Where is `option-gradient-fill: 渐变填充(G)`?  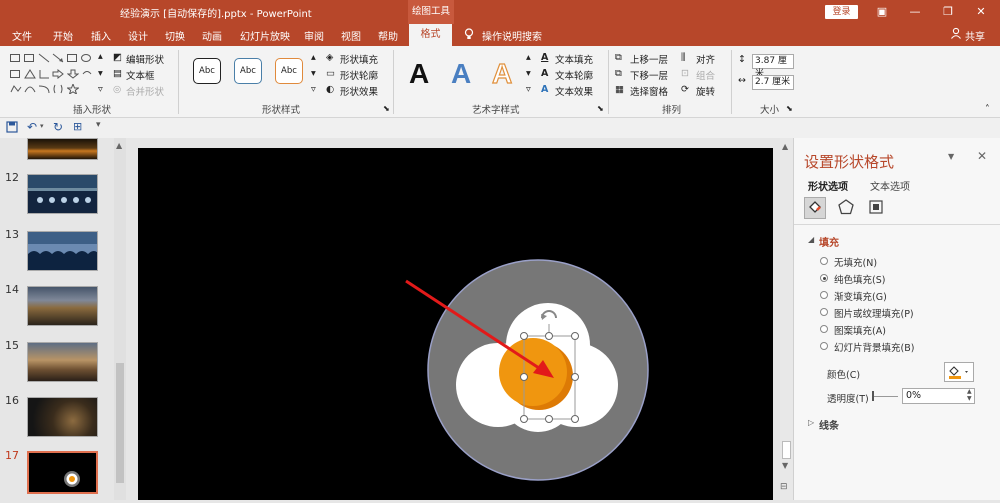 option-gradient-fill: 渐变填充(G) is located at coordinates (860, 296).